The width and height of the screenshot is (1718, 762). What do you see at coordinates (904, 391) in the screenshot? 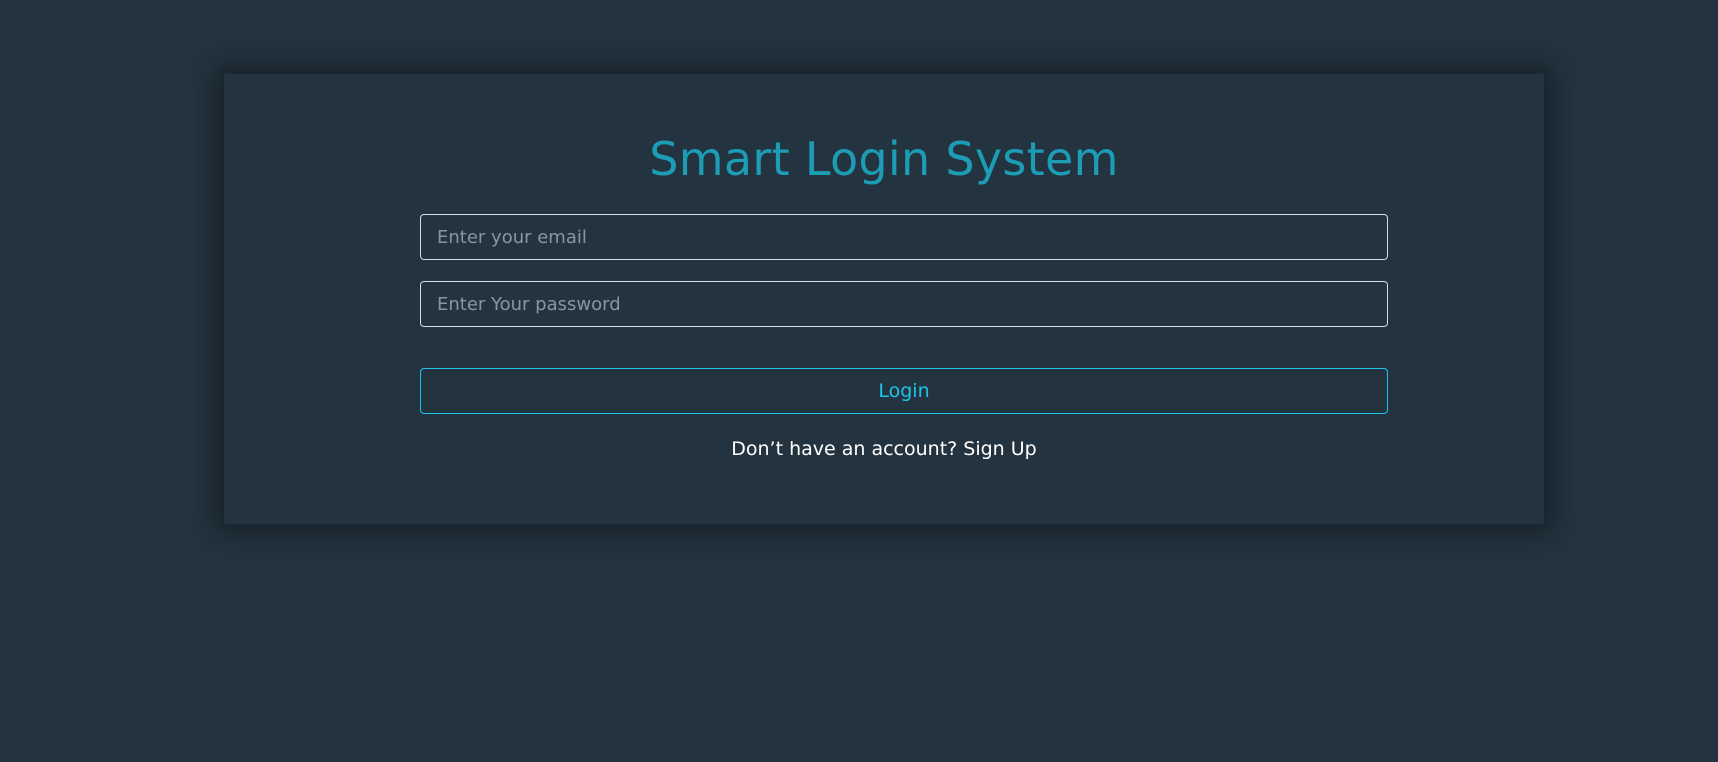
I see `login-button: Login` at bounding box center [904, 391].